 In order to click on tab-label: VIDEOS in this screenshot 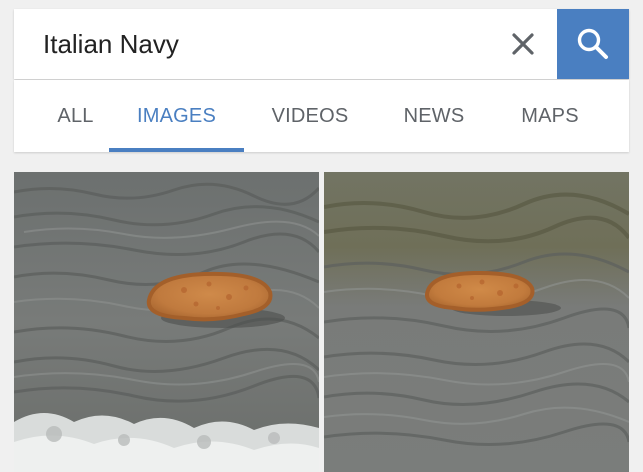, I will do `click(310, 115)`.